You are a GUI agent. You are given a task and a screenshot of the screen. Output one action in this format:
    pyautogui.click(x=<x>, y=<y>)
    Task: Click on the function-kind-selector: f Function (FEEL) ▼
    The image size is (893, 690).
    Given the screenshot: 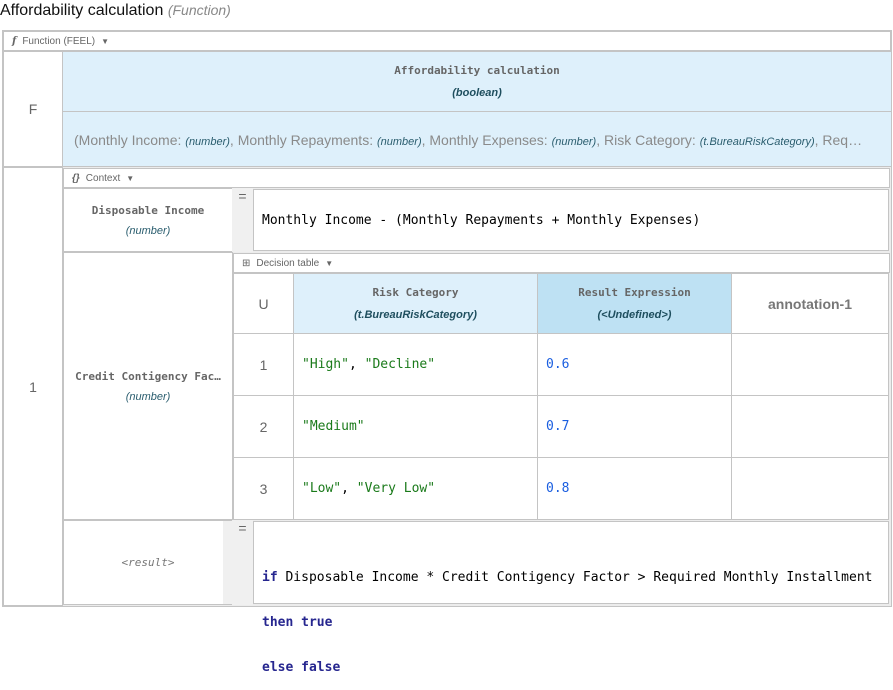 What is the action you would take?
    pyautogui.click(x=447, y=41)
    